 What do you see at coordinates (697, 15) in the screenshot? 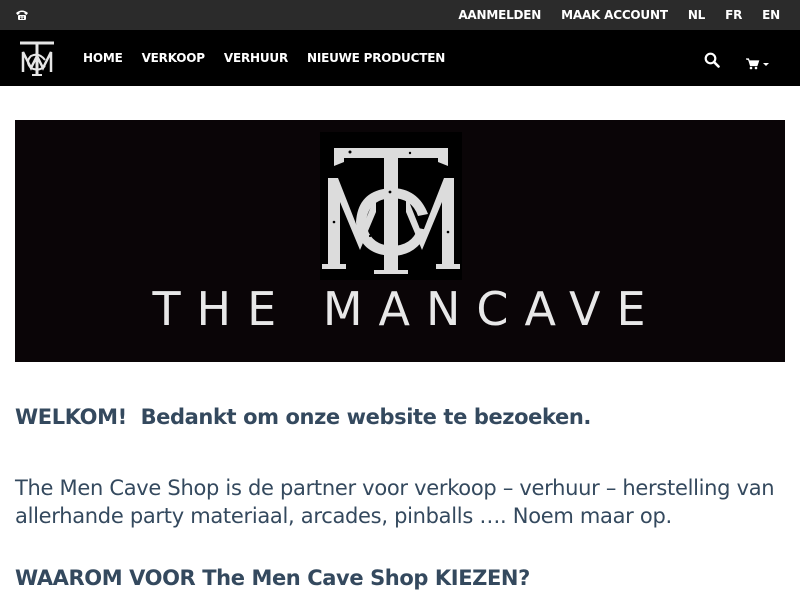
I see `language-nl-link: NL` at bounding box center [697, 15].